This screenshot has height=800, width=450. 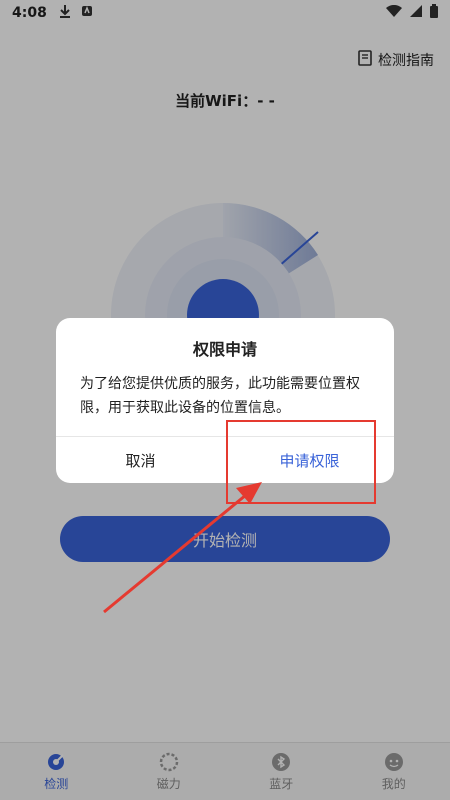 I want to click on annotation-highlight-box, so click(x=301, y=462).